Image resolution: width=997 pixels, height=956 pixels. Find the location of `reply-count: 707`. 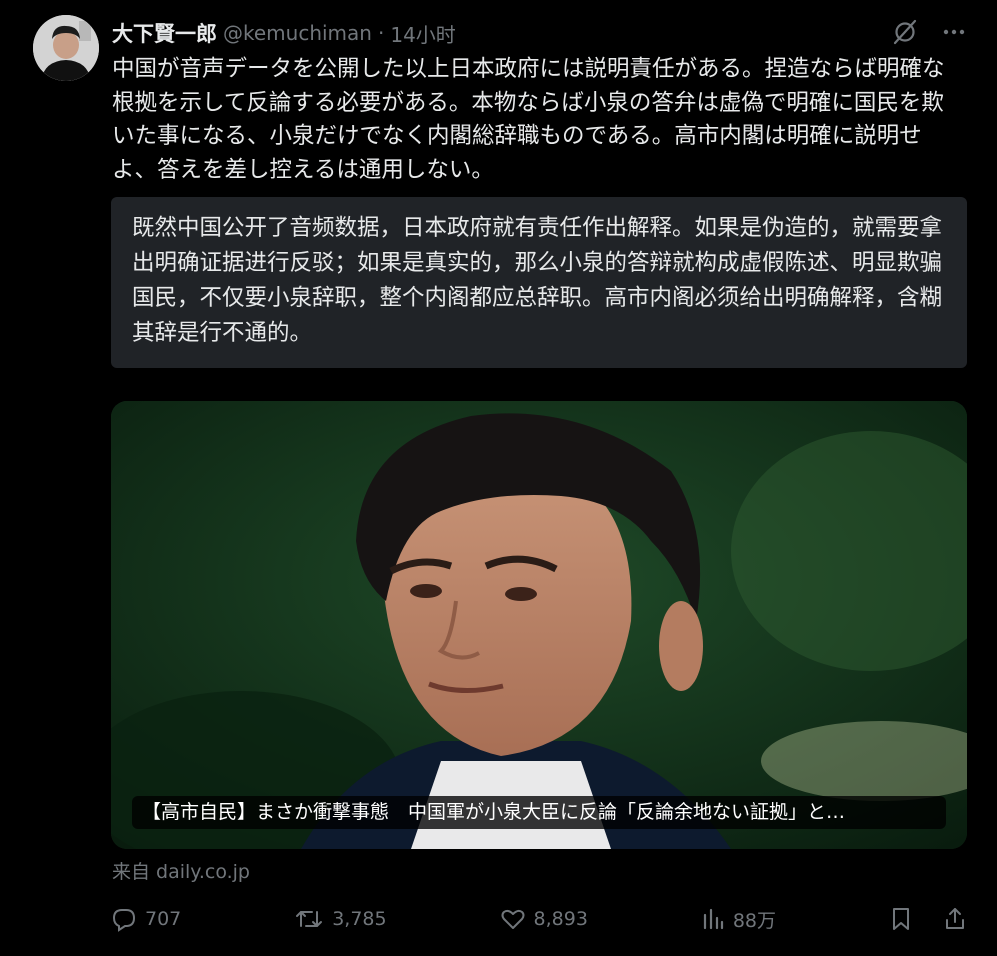

reply-count: 707 is located at coordinates (163, 919).